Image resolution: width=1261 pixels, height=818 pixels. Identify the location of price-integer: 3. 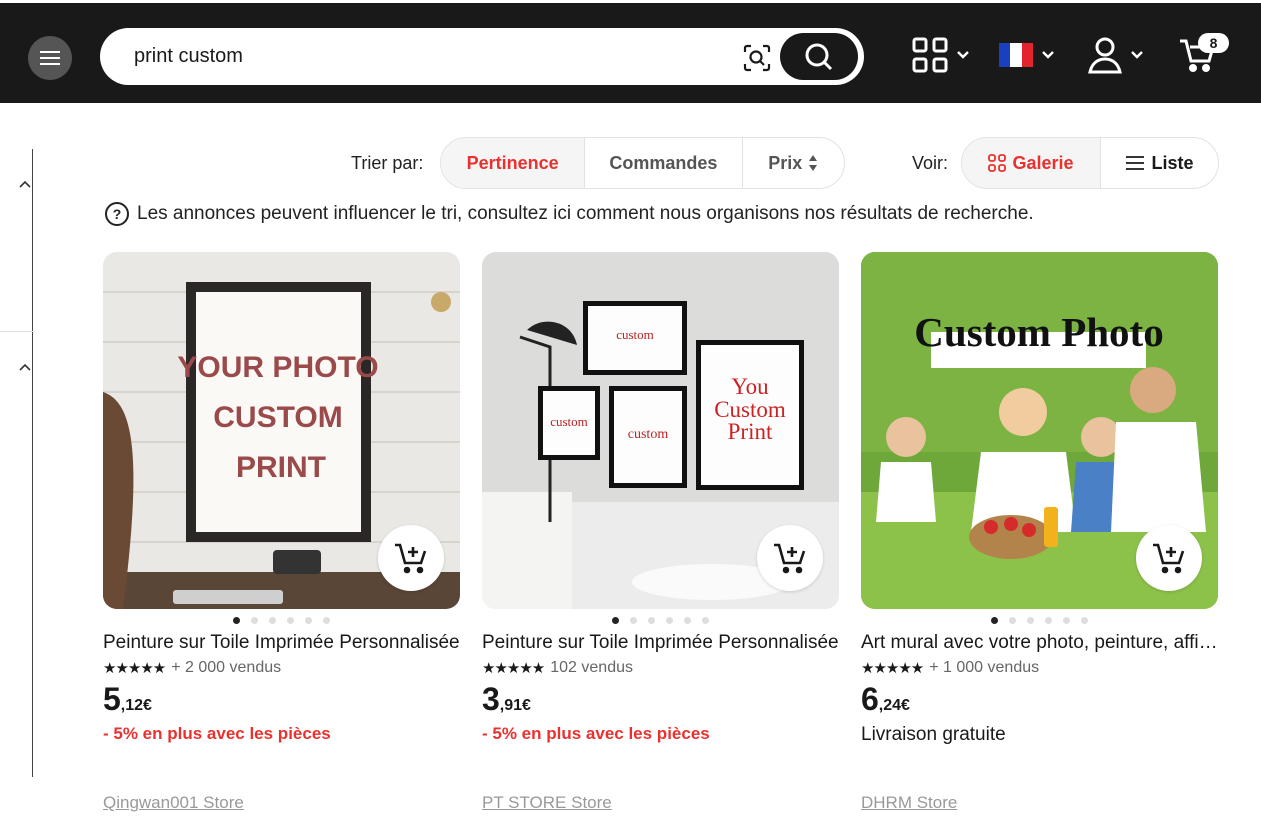
(491, 699).